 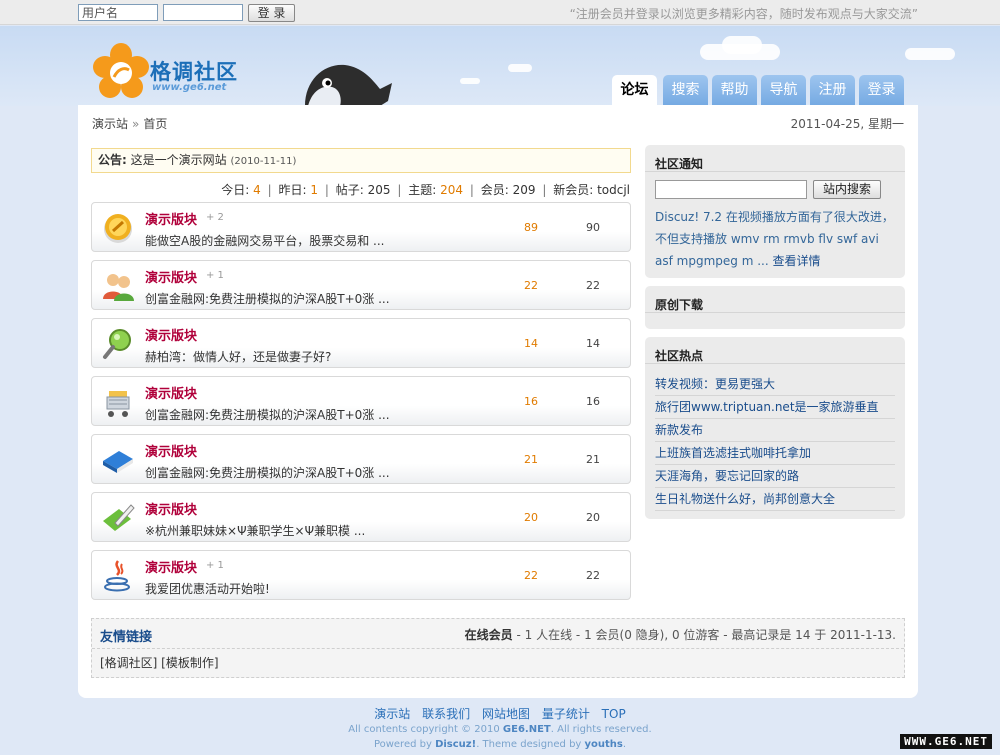 I want to click on theme-author-link: youths, so click(x=604, y=744).